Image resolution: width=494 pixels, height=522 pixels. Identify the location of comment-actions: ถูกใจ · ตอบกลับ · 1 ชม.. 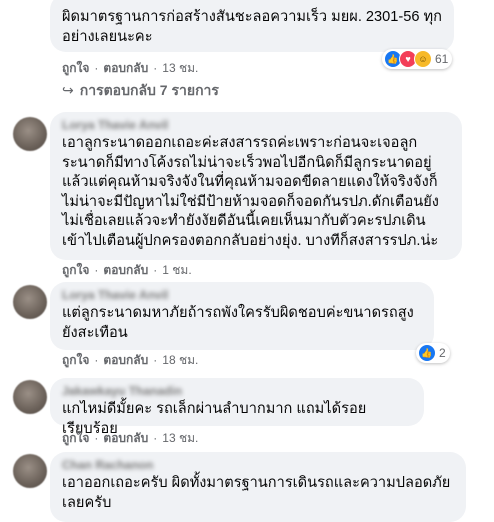
(127, 270).